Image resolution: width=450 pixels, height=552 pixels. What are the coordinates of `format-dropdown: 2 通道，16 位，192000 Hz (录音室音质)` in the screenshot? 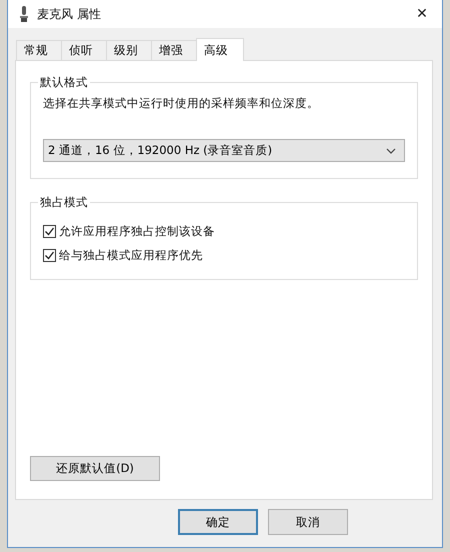 It's located at (224, 150).